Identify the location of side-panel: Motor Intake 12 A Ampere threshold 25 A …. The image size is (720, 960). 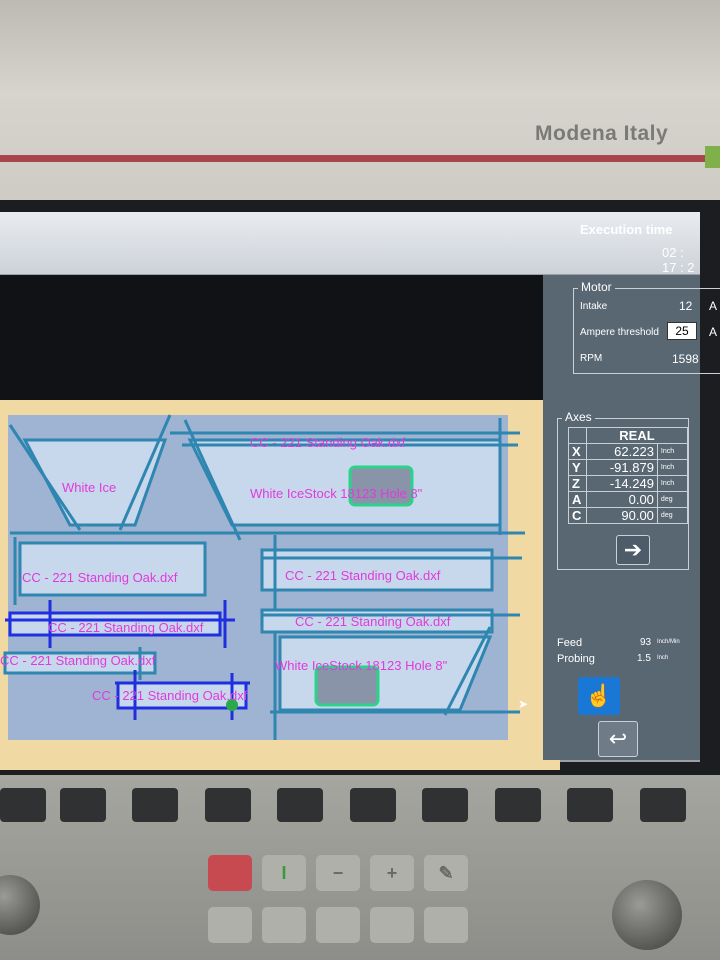
(631, 517).